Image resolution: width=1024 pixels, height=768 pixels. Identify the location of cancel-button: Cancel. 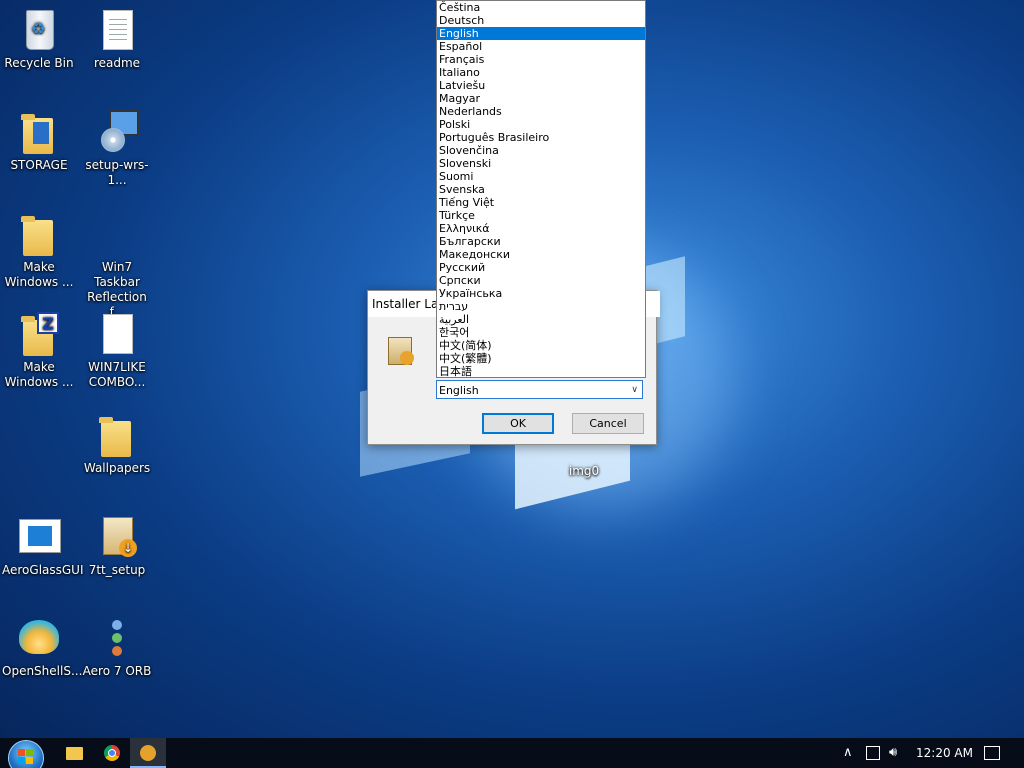
(608, 423).